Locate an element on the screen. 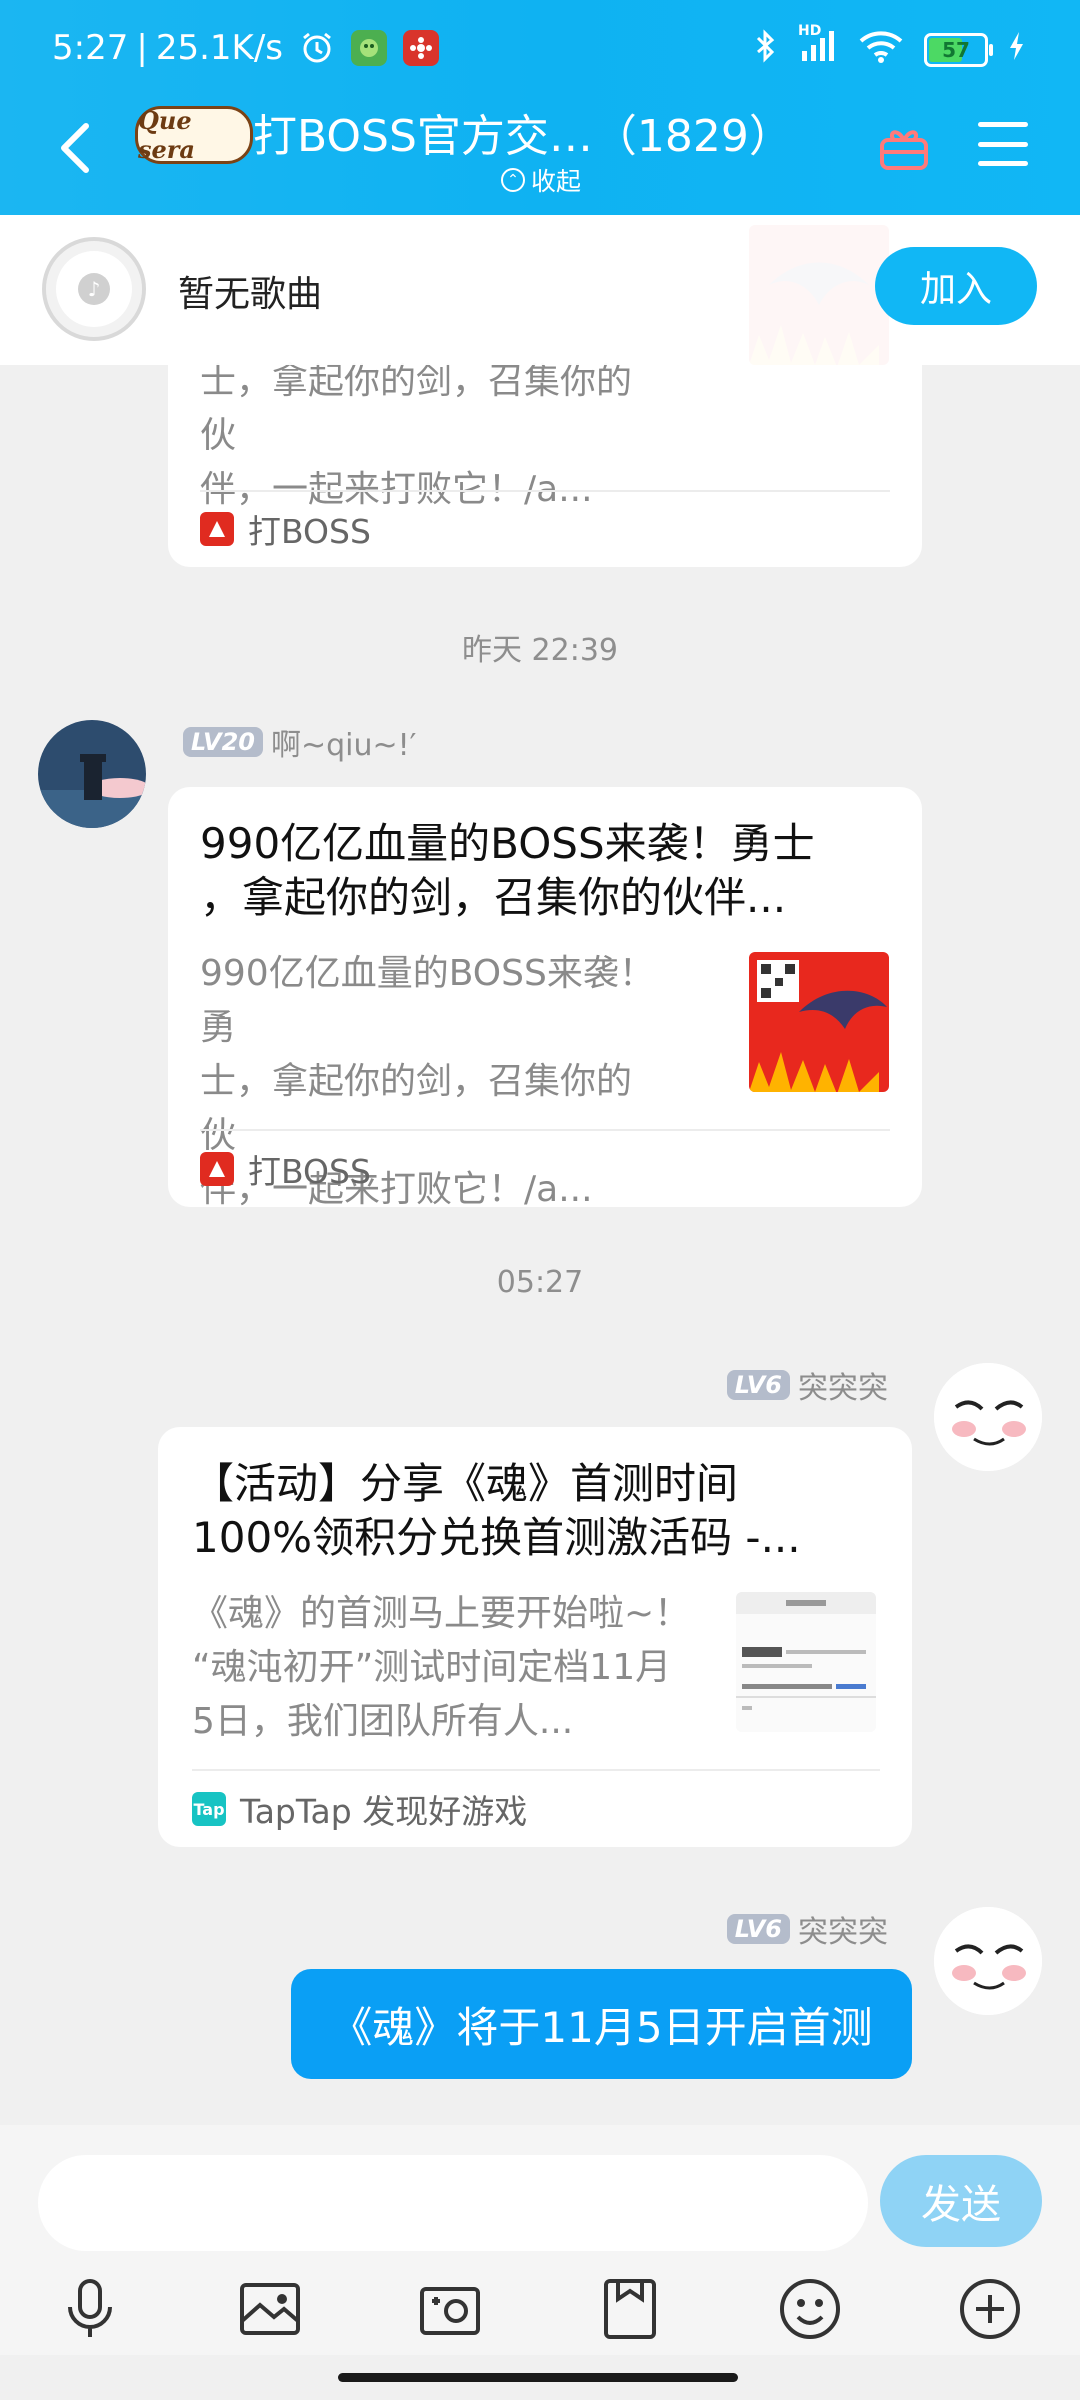  camera-button is located at coordinates (450, 2309).